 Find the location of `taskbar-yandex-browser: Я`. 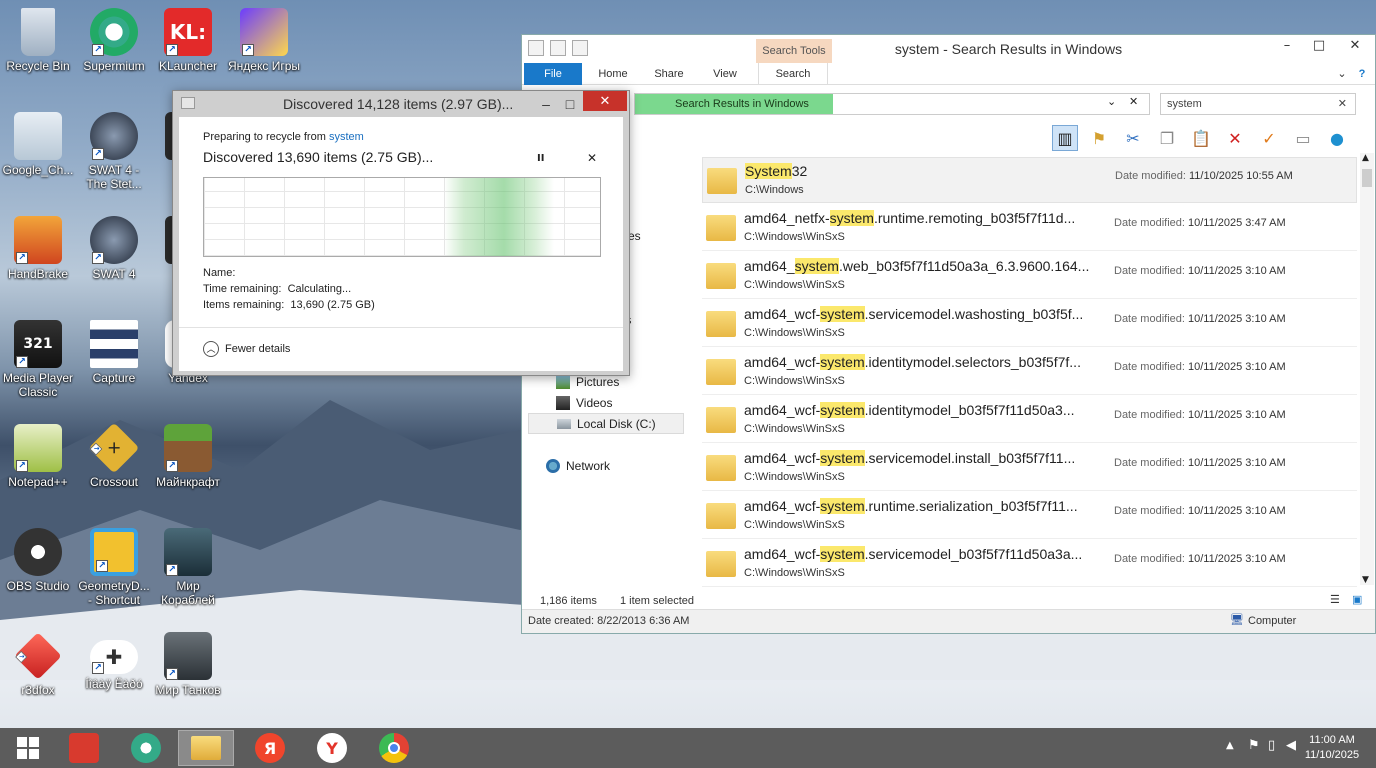

taskbar-yandex-browser: Я is located at coordinates (270, 748).